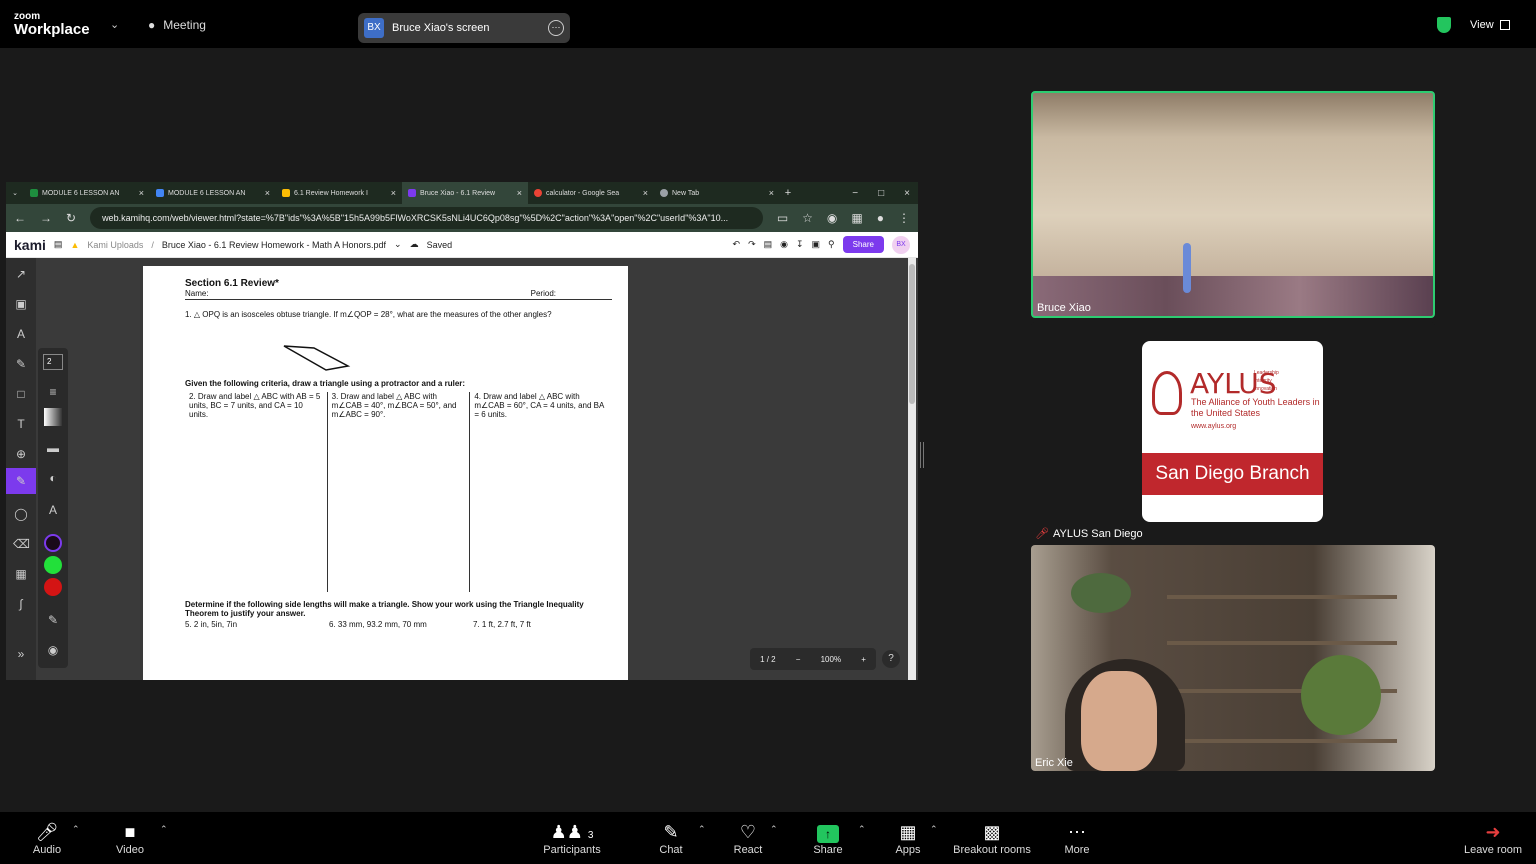 The height and width of the screenshot is (864, 1536). I want to click on expand-rail-icon: », so click(21, 654).